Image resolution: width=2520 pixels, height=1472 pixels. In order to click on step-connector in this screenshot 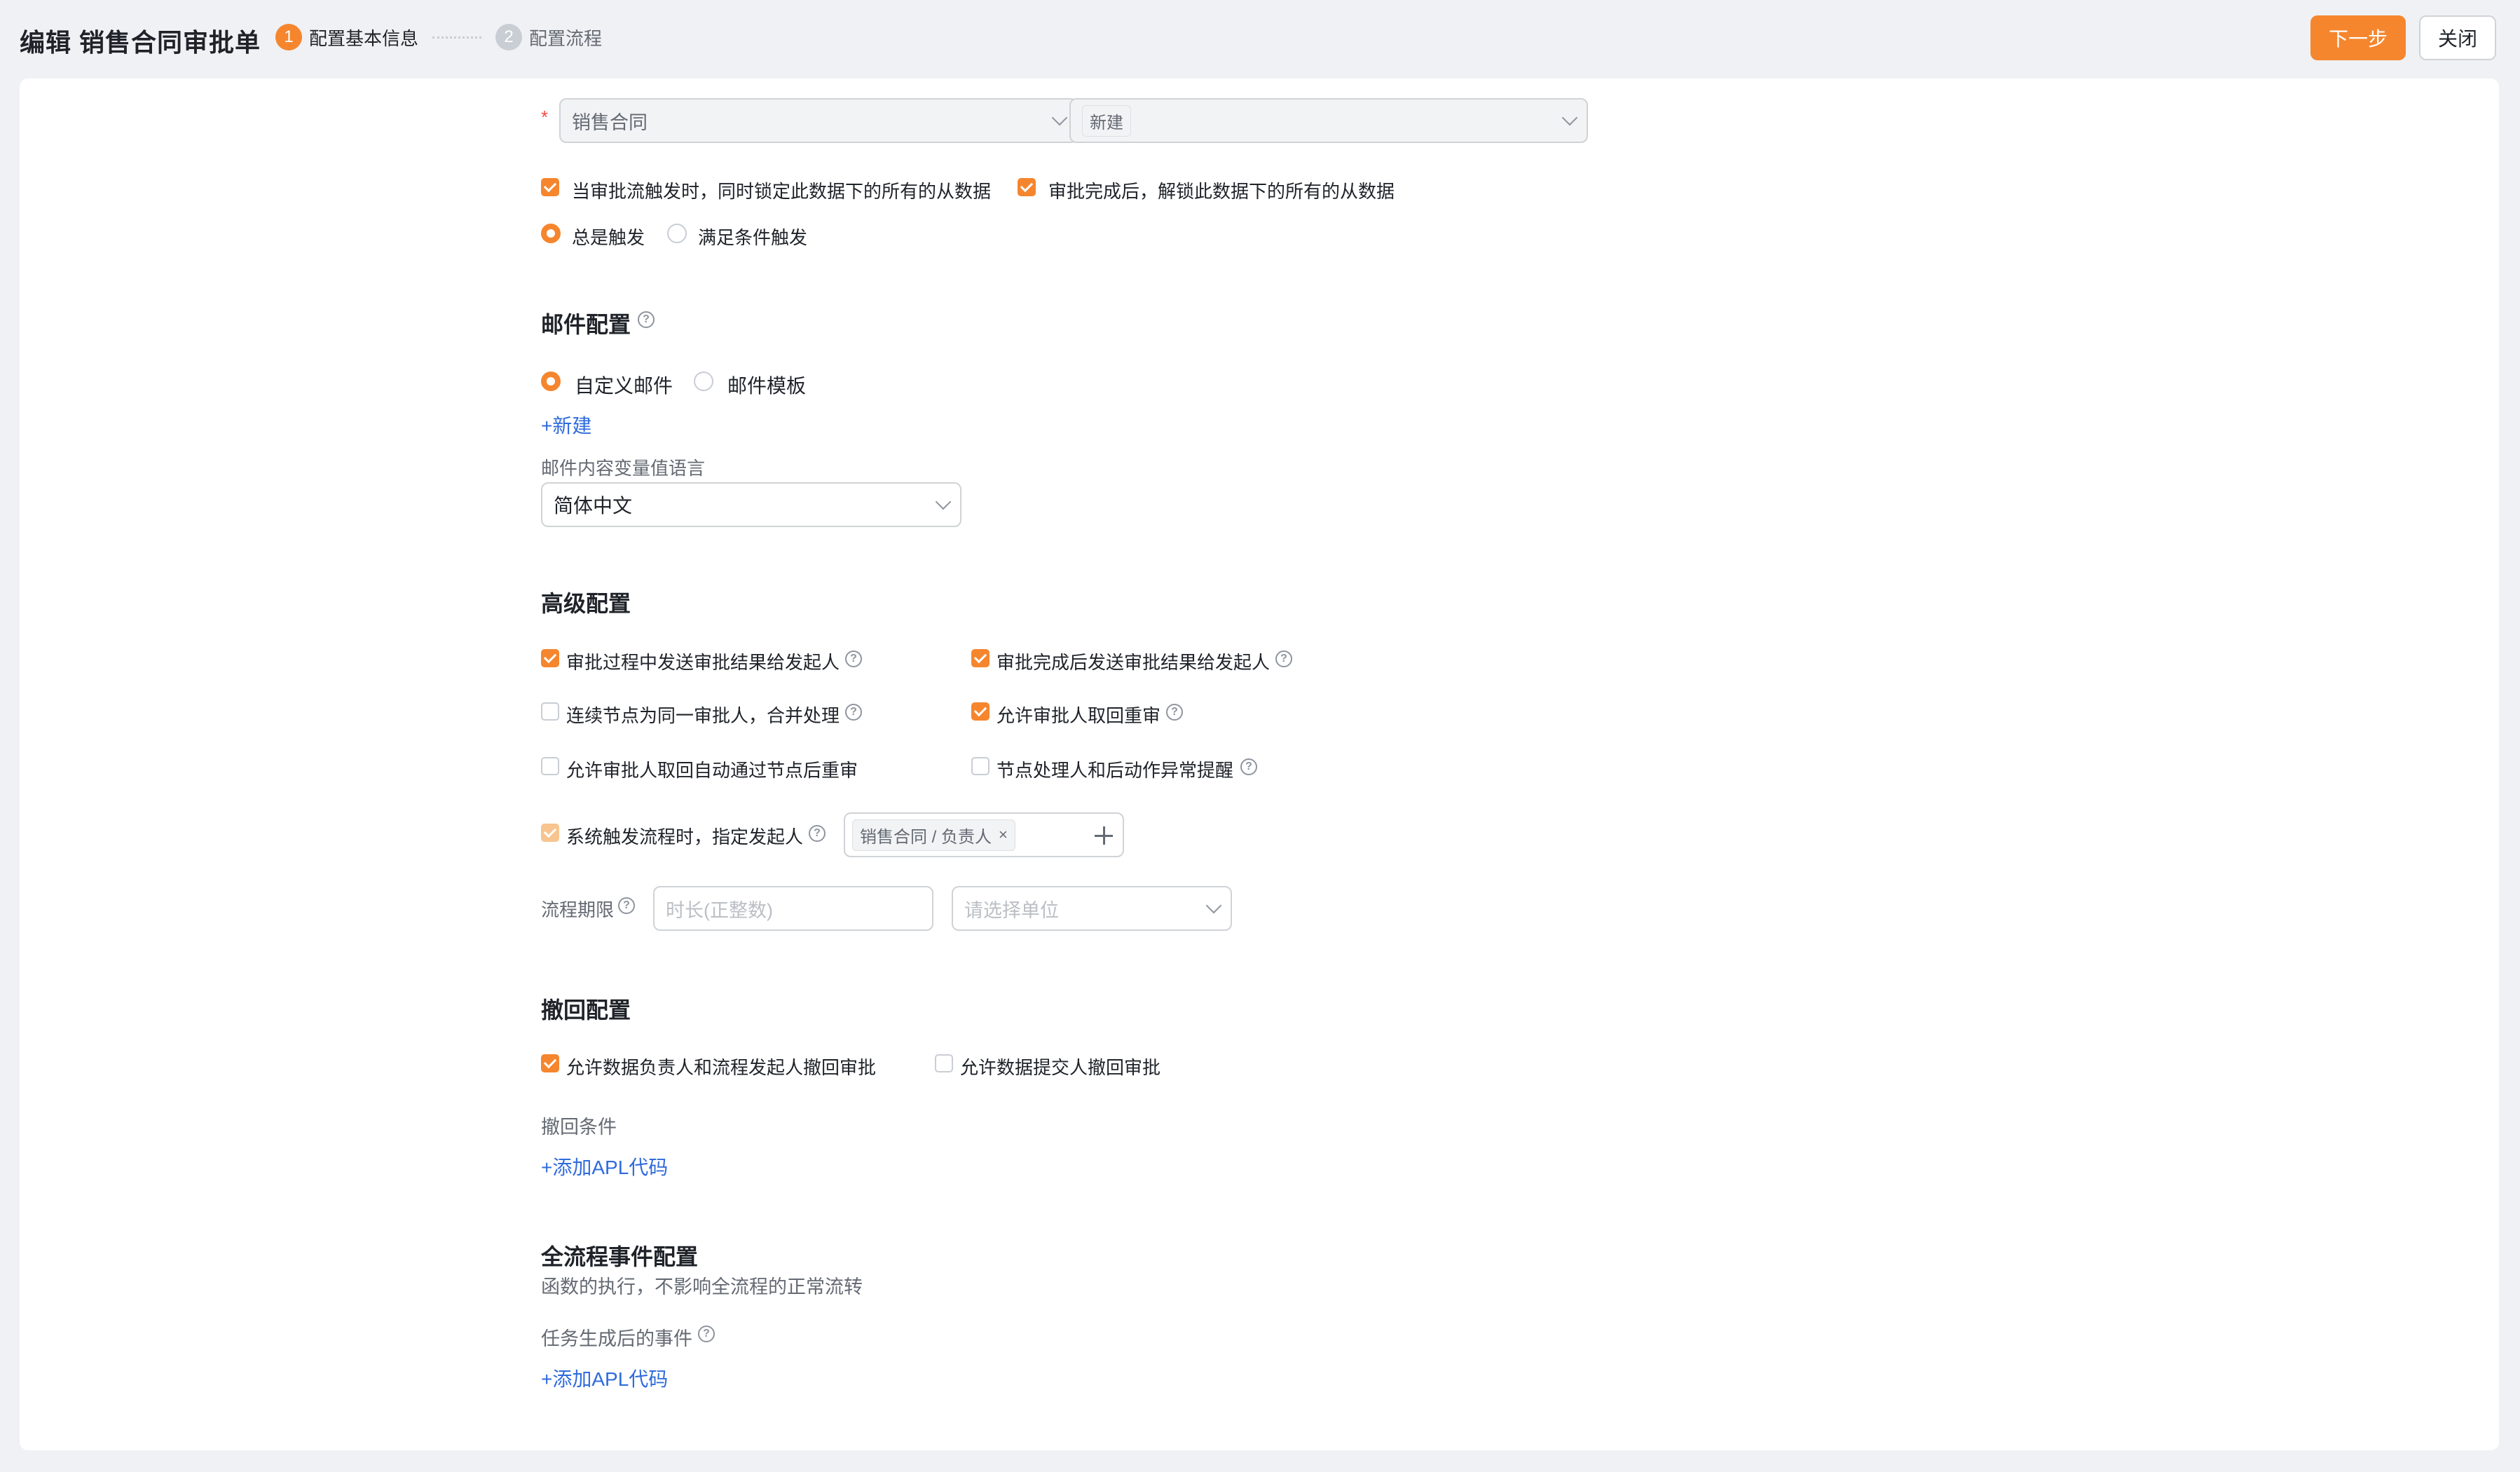, I will do `click(457, 37)`.